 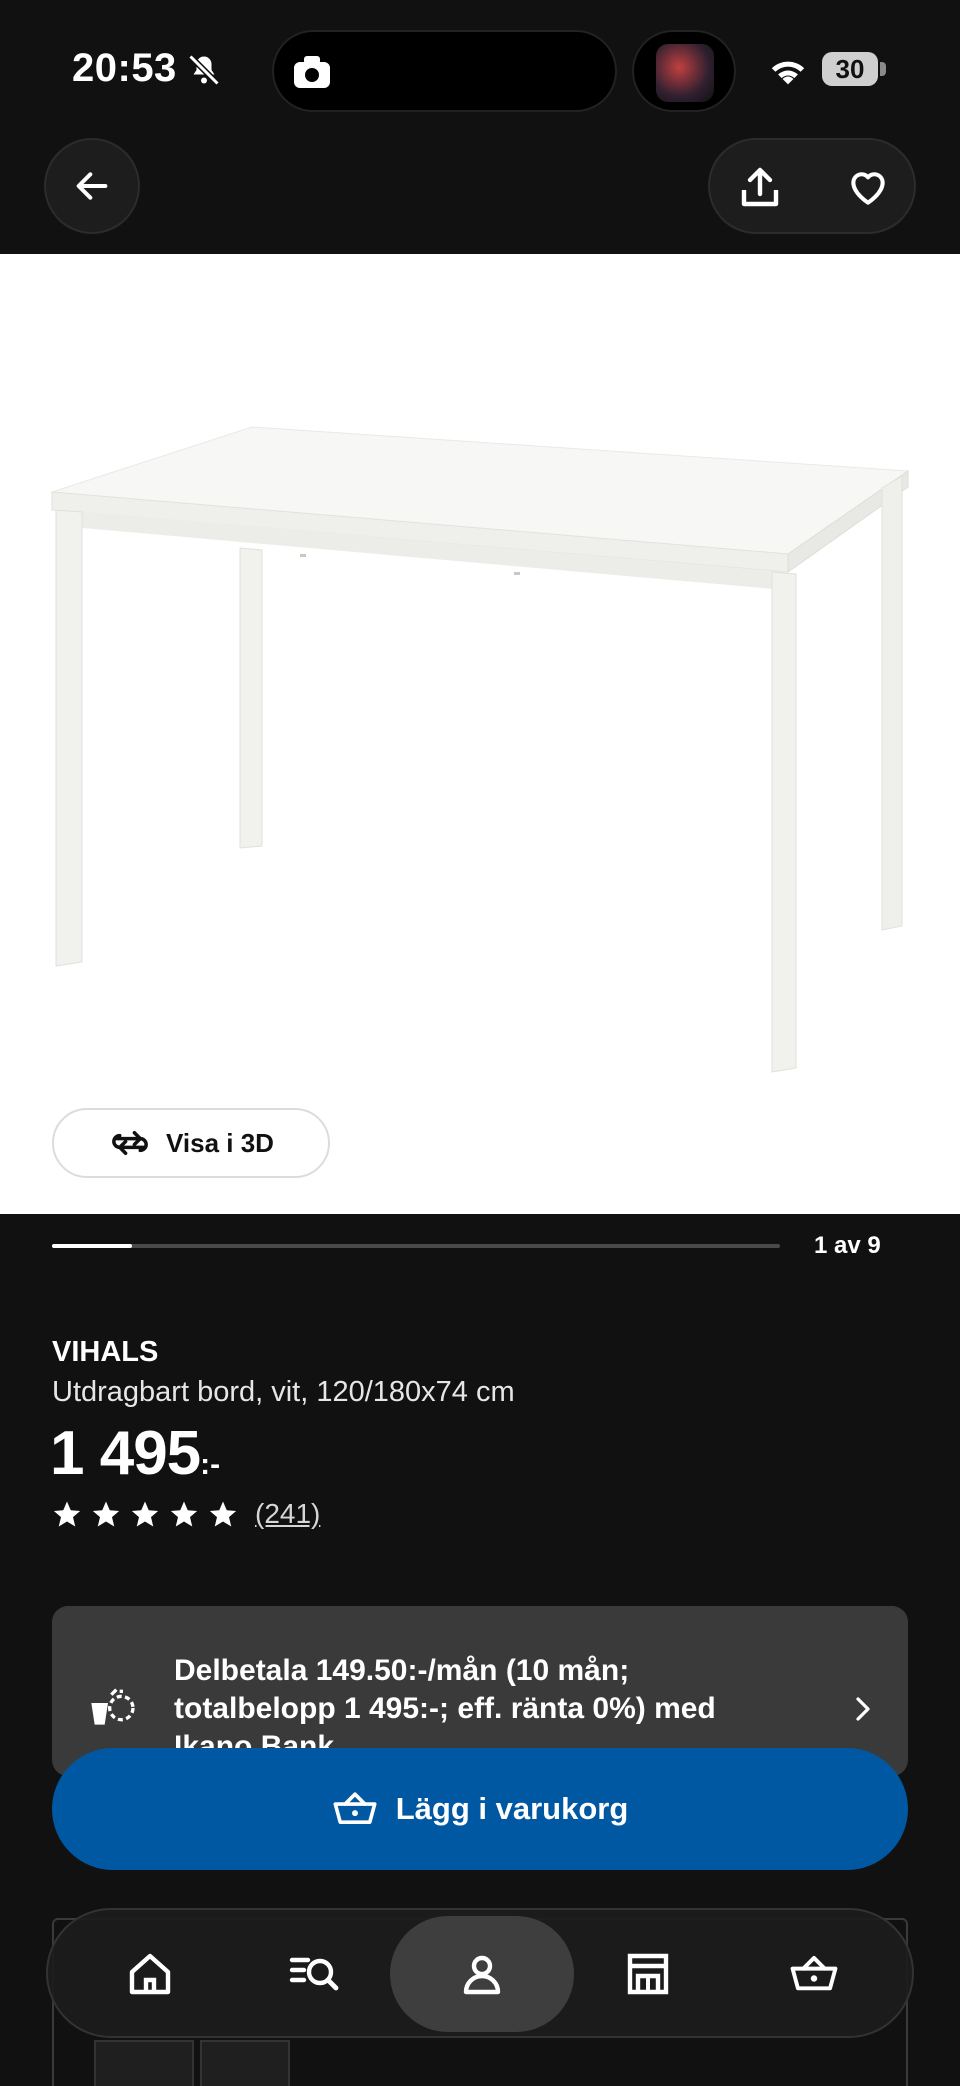 I want to click on tab-store, so click(x=648, y=1974).